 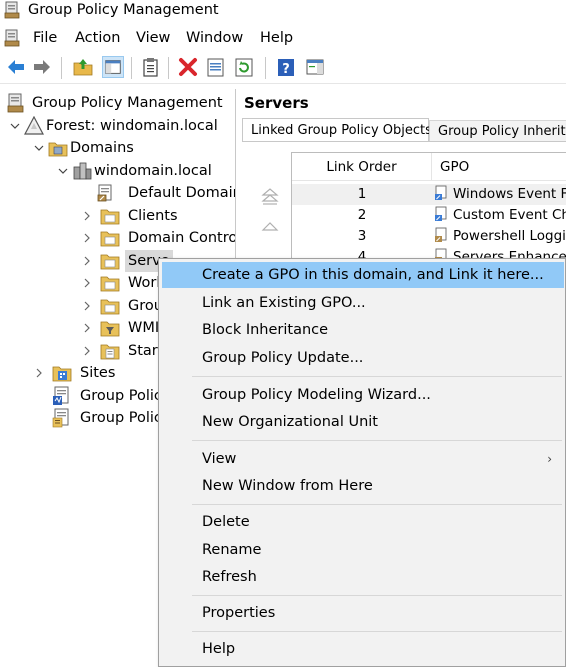 What do you see at coordinates (110, 329) in the screenshot?
I see `wmi-filter-icon` at bounding box center [110, 329].